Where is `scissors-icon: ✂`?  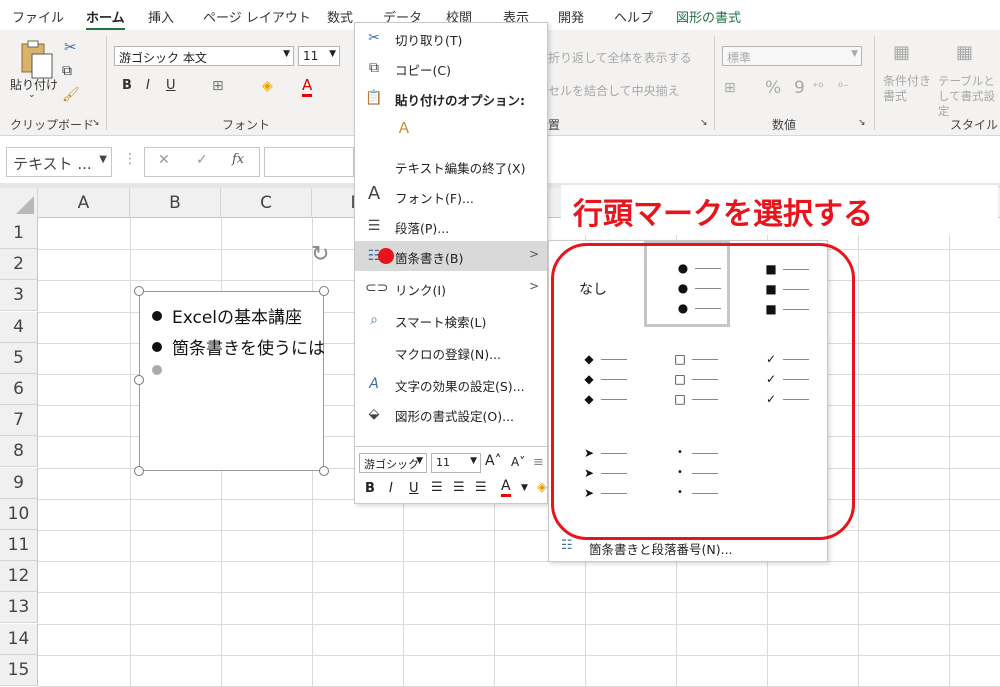
scissors-icon: ✂ is located at coordinates (374, 38).